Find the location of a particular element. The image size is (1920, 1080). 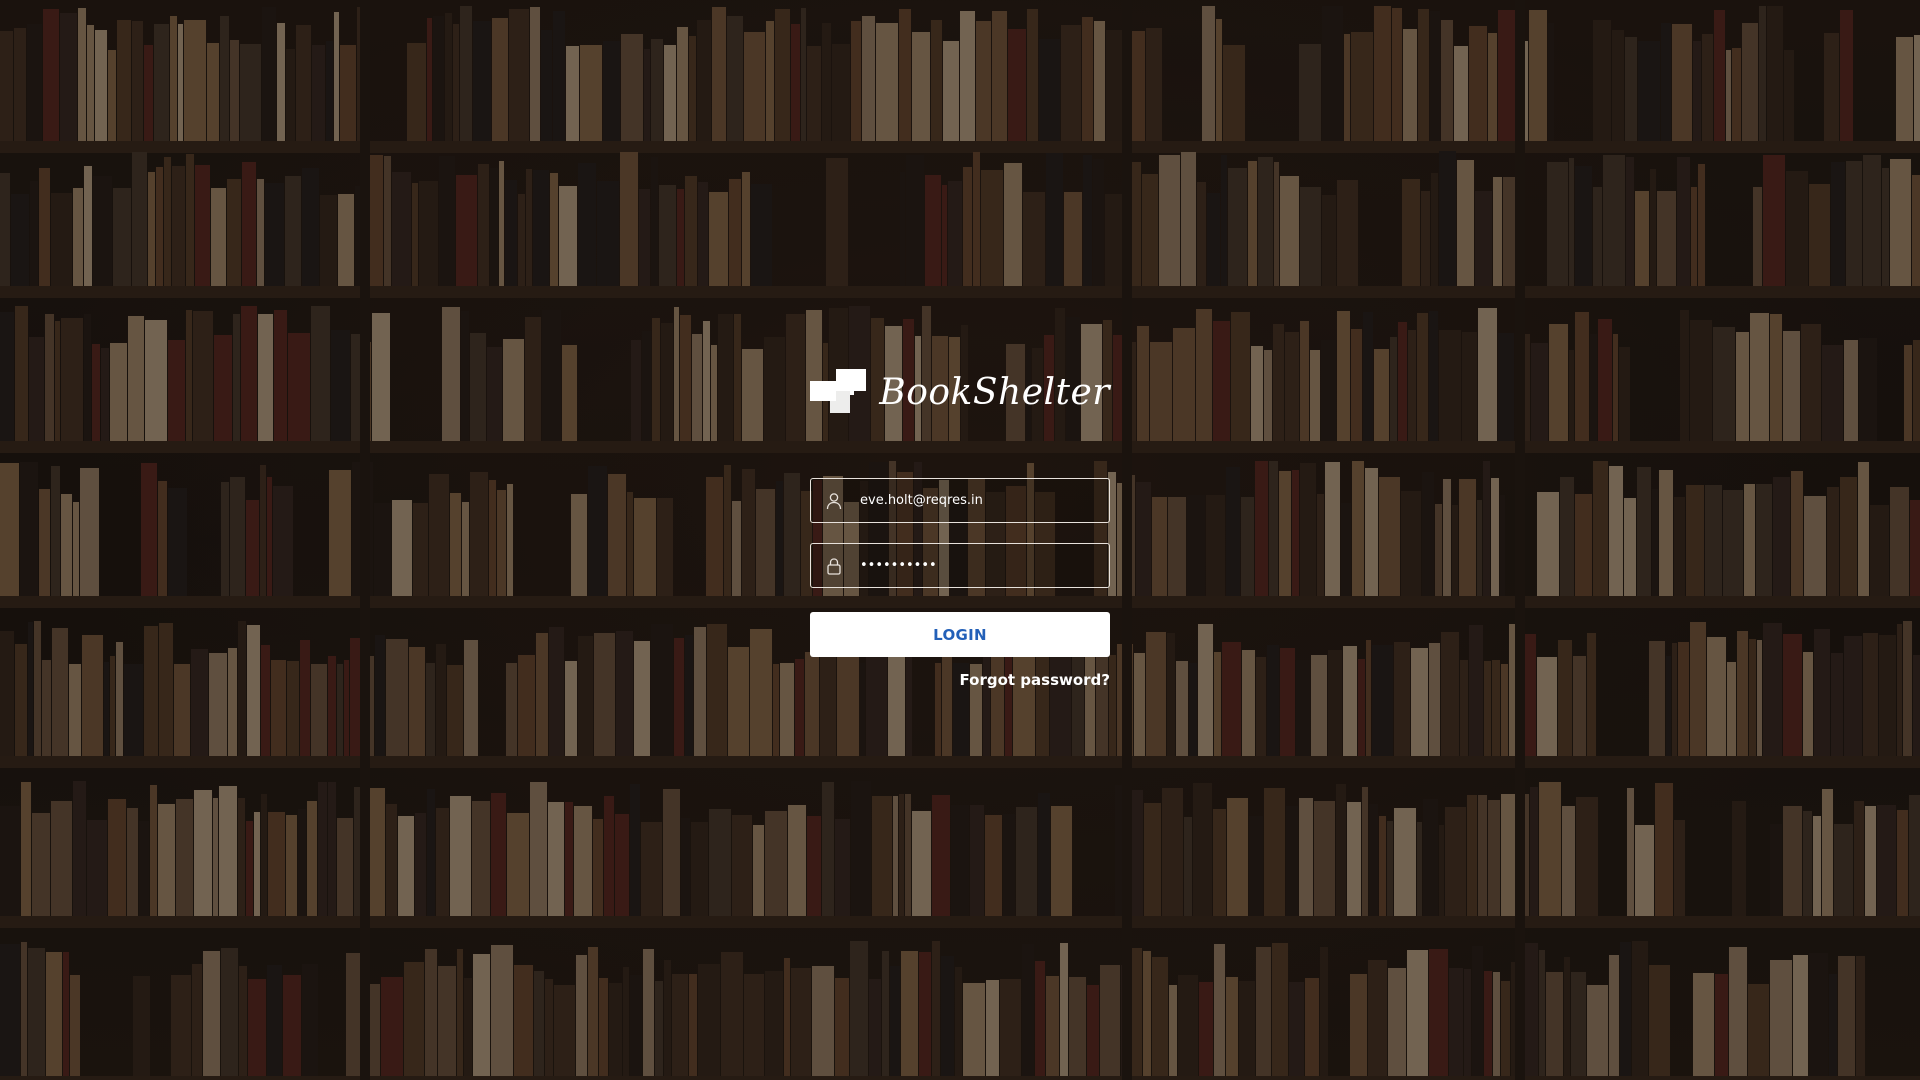

password-field is located at coordinates (960, 565).